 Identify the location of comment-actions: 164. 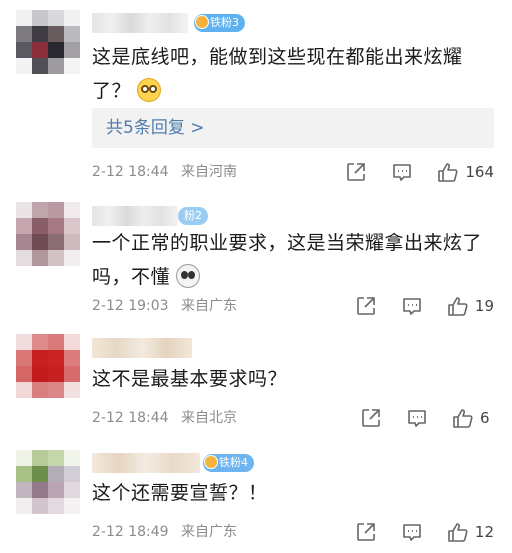
(407, 172).